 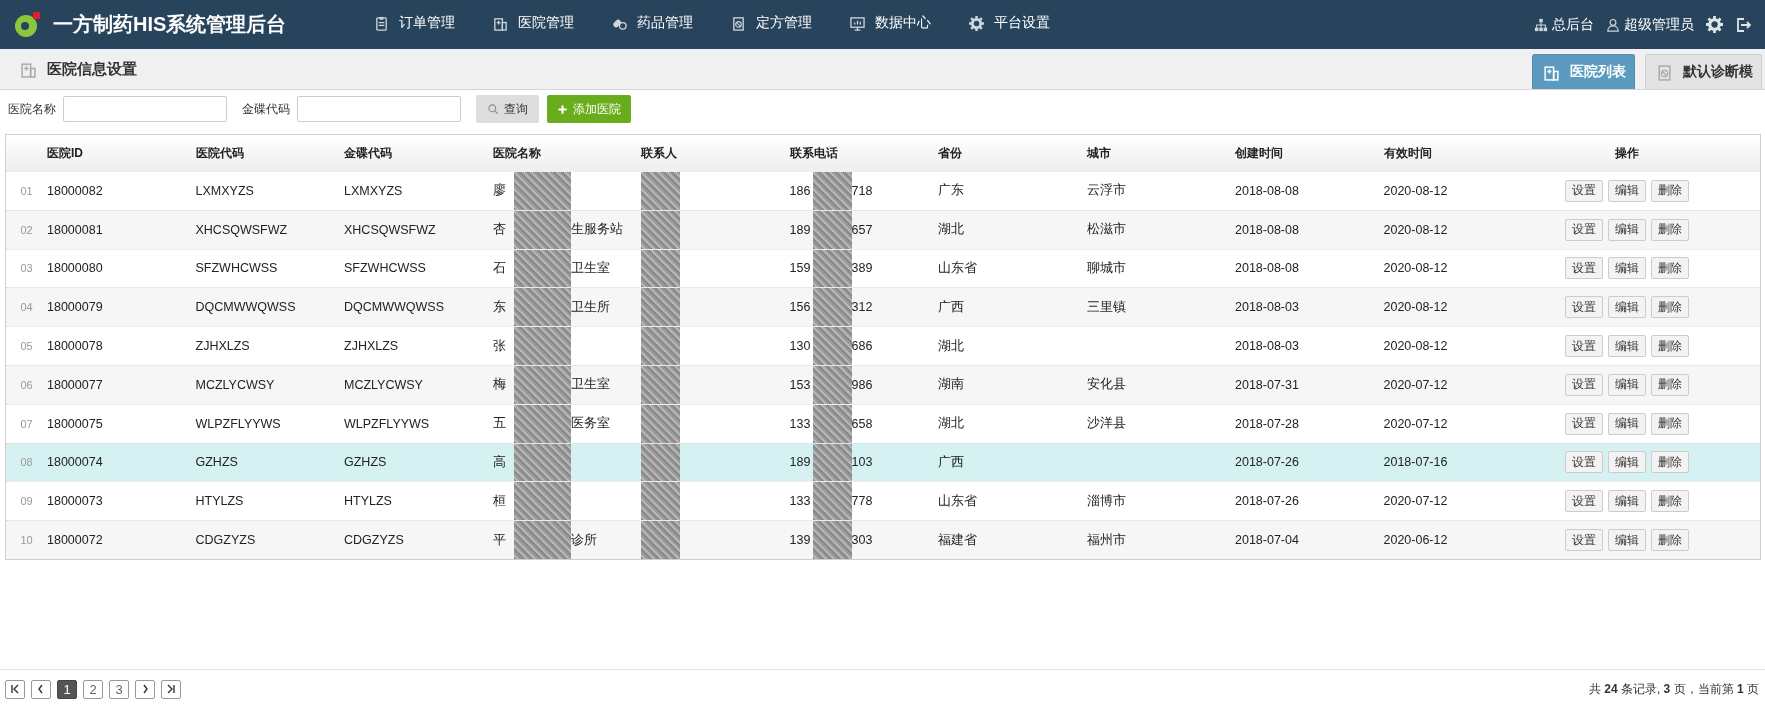 What do you see at coordinates (93, 689) in the screenshot?
I see `page-button: 2` at bounding box center [93, 689].